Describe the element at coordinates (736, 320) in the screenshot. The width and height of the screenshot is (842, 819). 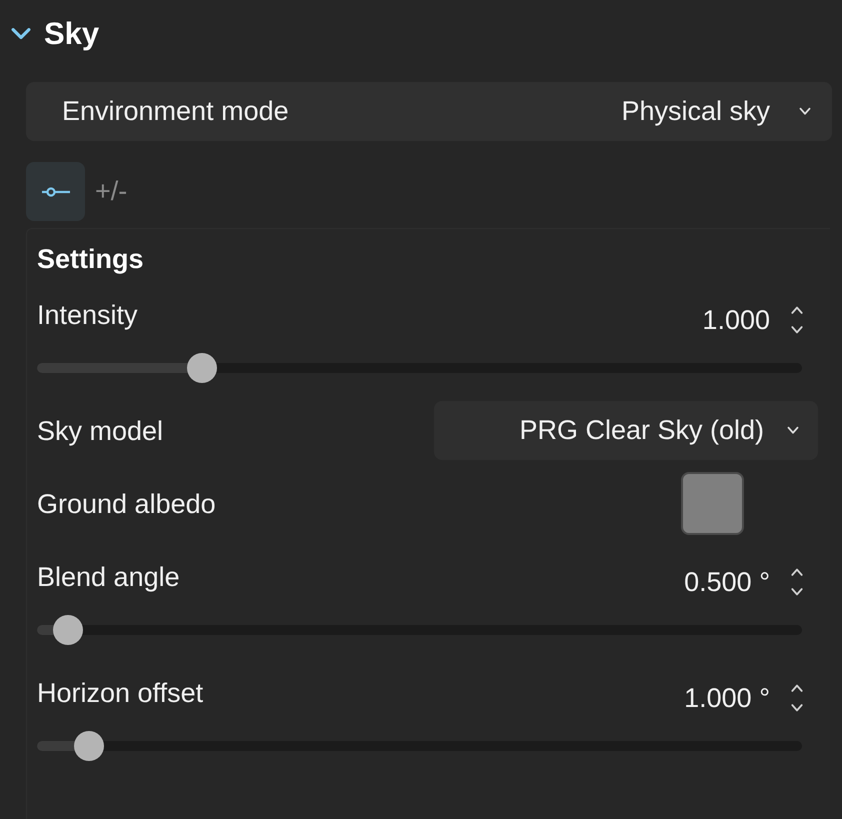
I see `value-field: 1.000` at that location.